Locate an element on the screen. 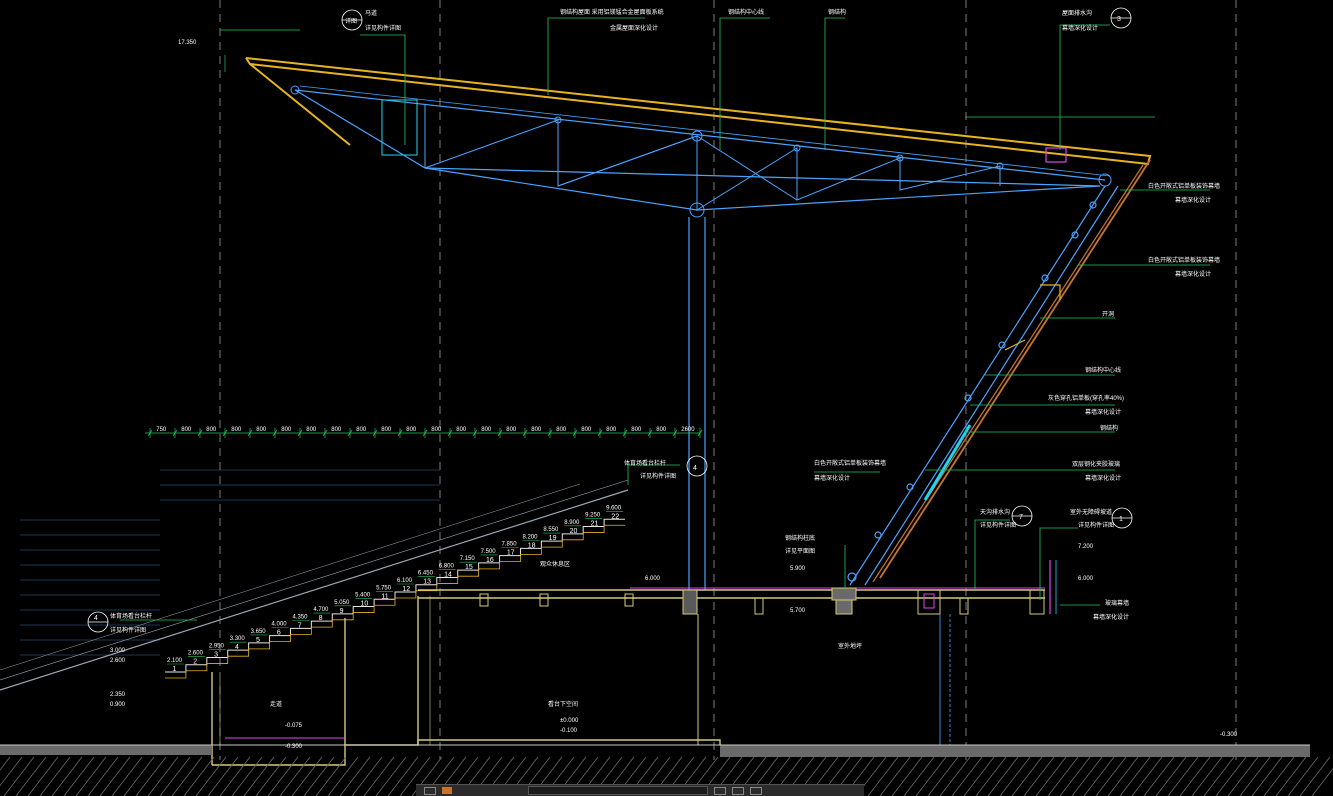 Image resolution: width=1333 pixels, height=796 pixels. seat-row-elevation: 3.300 is located at coordinates (238, 639).